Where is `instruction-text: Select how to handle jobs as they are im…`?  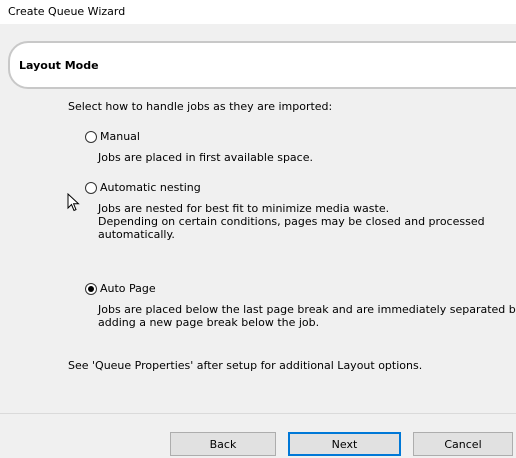 instruction-text: Select how to handle jobs as they are im… is located at coordinates (200, 106).